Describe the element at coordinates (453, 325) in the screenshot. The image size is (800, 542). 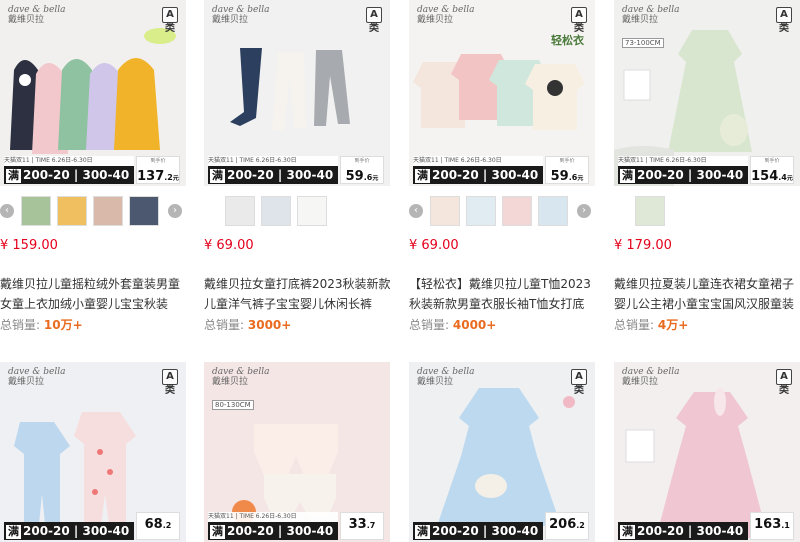
I see `sales-count: 总销量: 4000+` at that location.